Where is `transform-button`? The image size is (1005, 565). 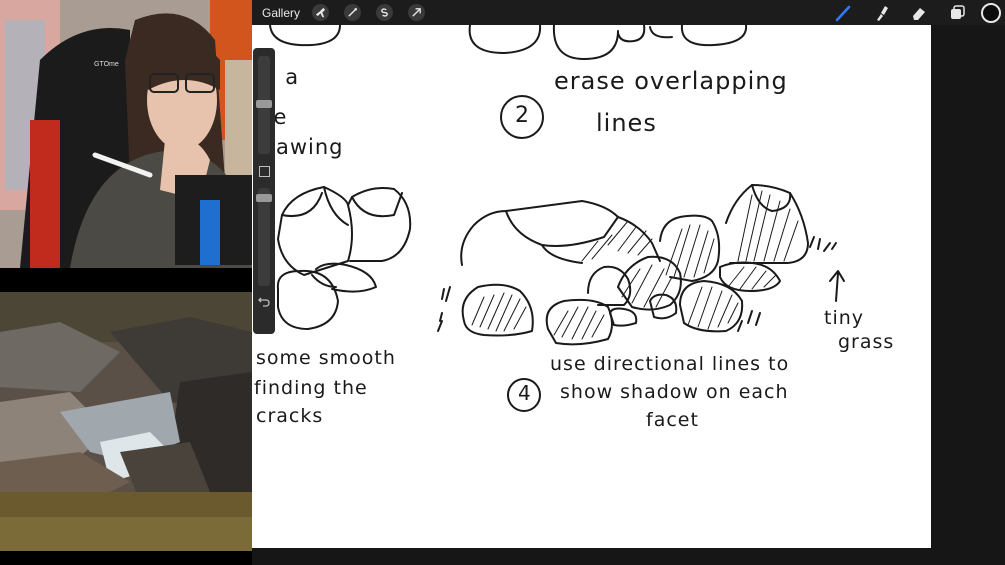 transform-button is located at coordinates (417, 12).